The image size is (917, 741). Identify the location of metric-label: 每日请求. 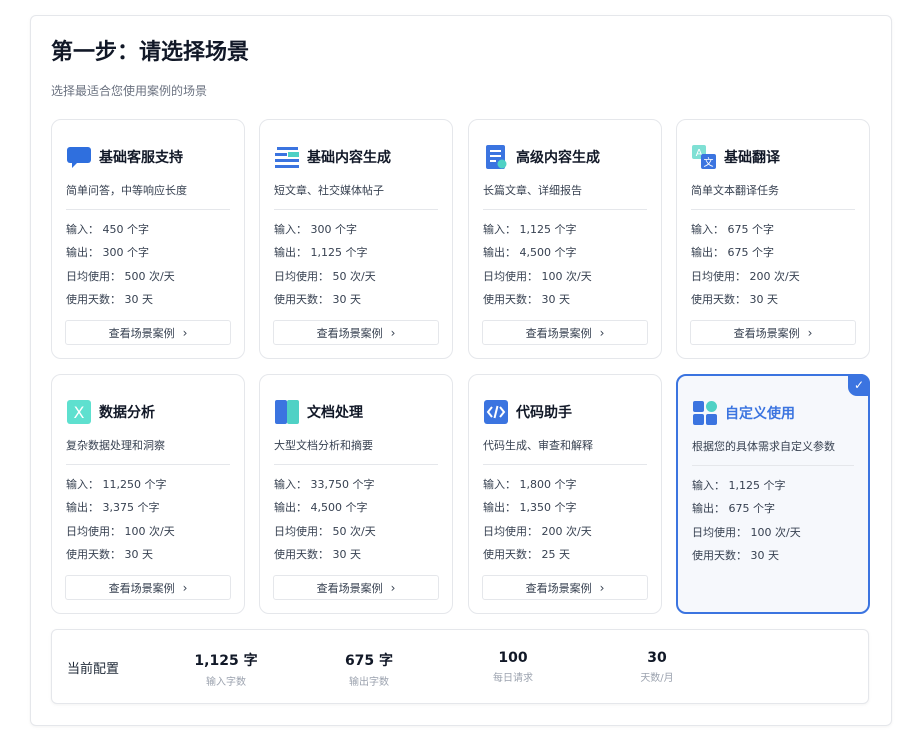
(513, 678).